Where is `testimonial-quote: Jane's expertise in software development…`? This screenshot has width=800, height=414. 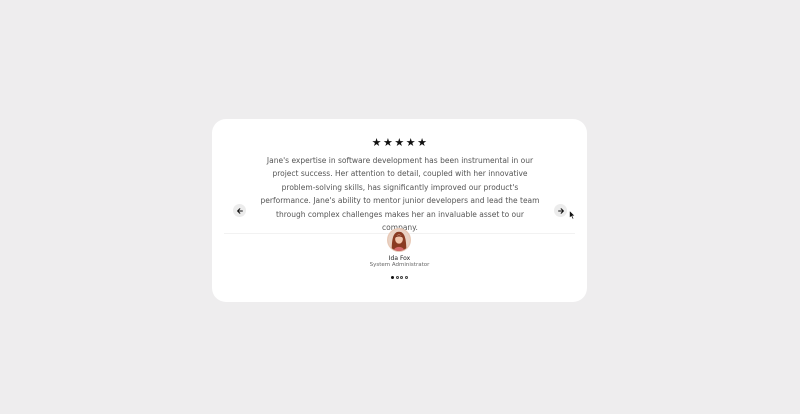
testimonial-quote: Jane's expertise in software development… is located at coordinates (400, 194).